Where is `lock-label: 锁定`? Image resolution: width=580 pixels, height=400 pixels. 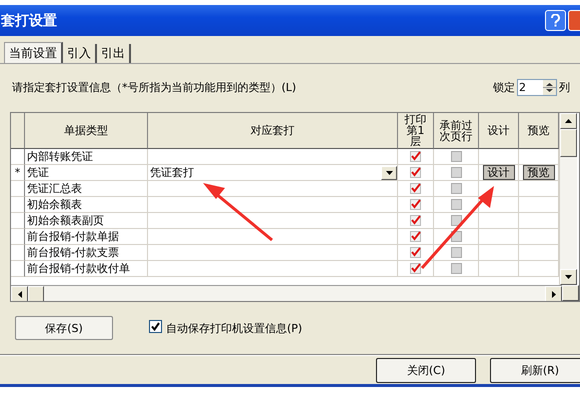
lock-label: 锁定 is located at coordinates (504, 87).